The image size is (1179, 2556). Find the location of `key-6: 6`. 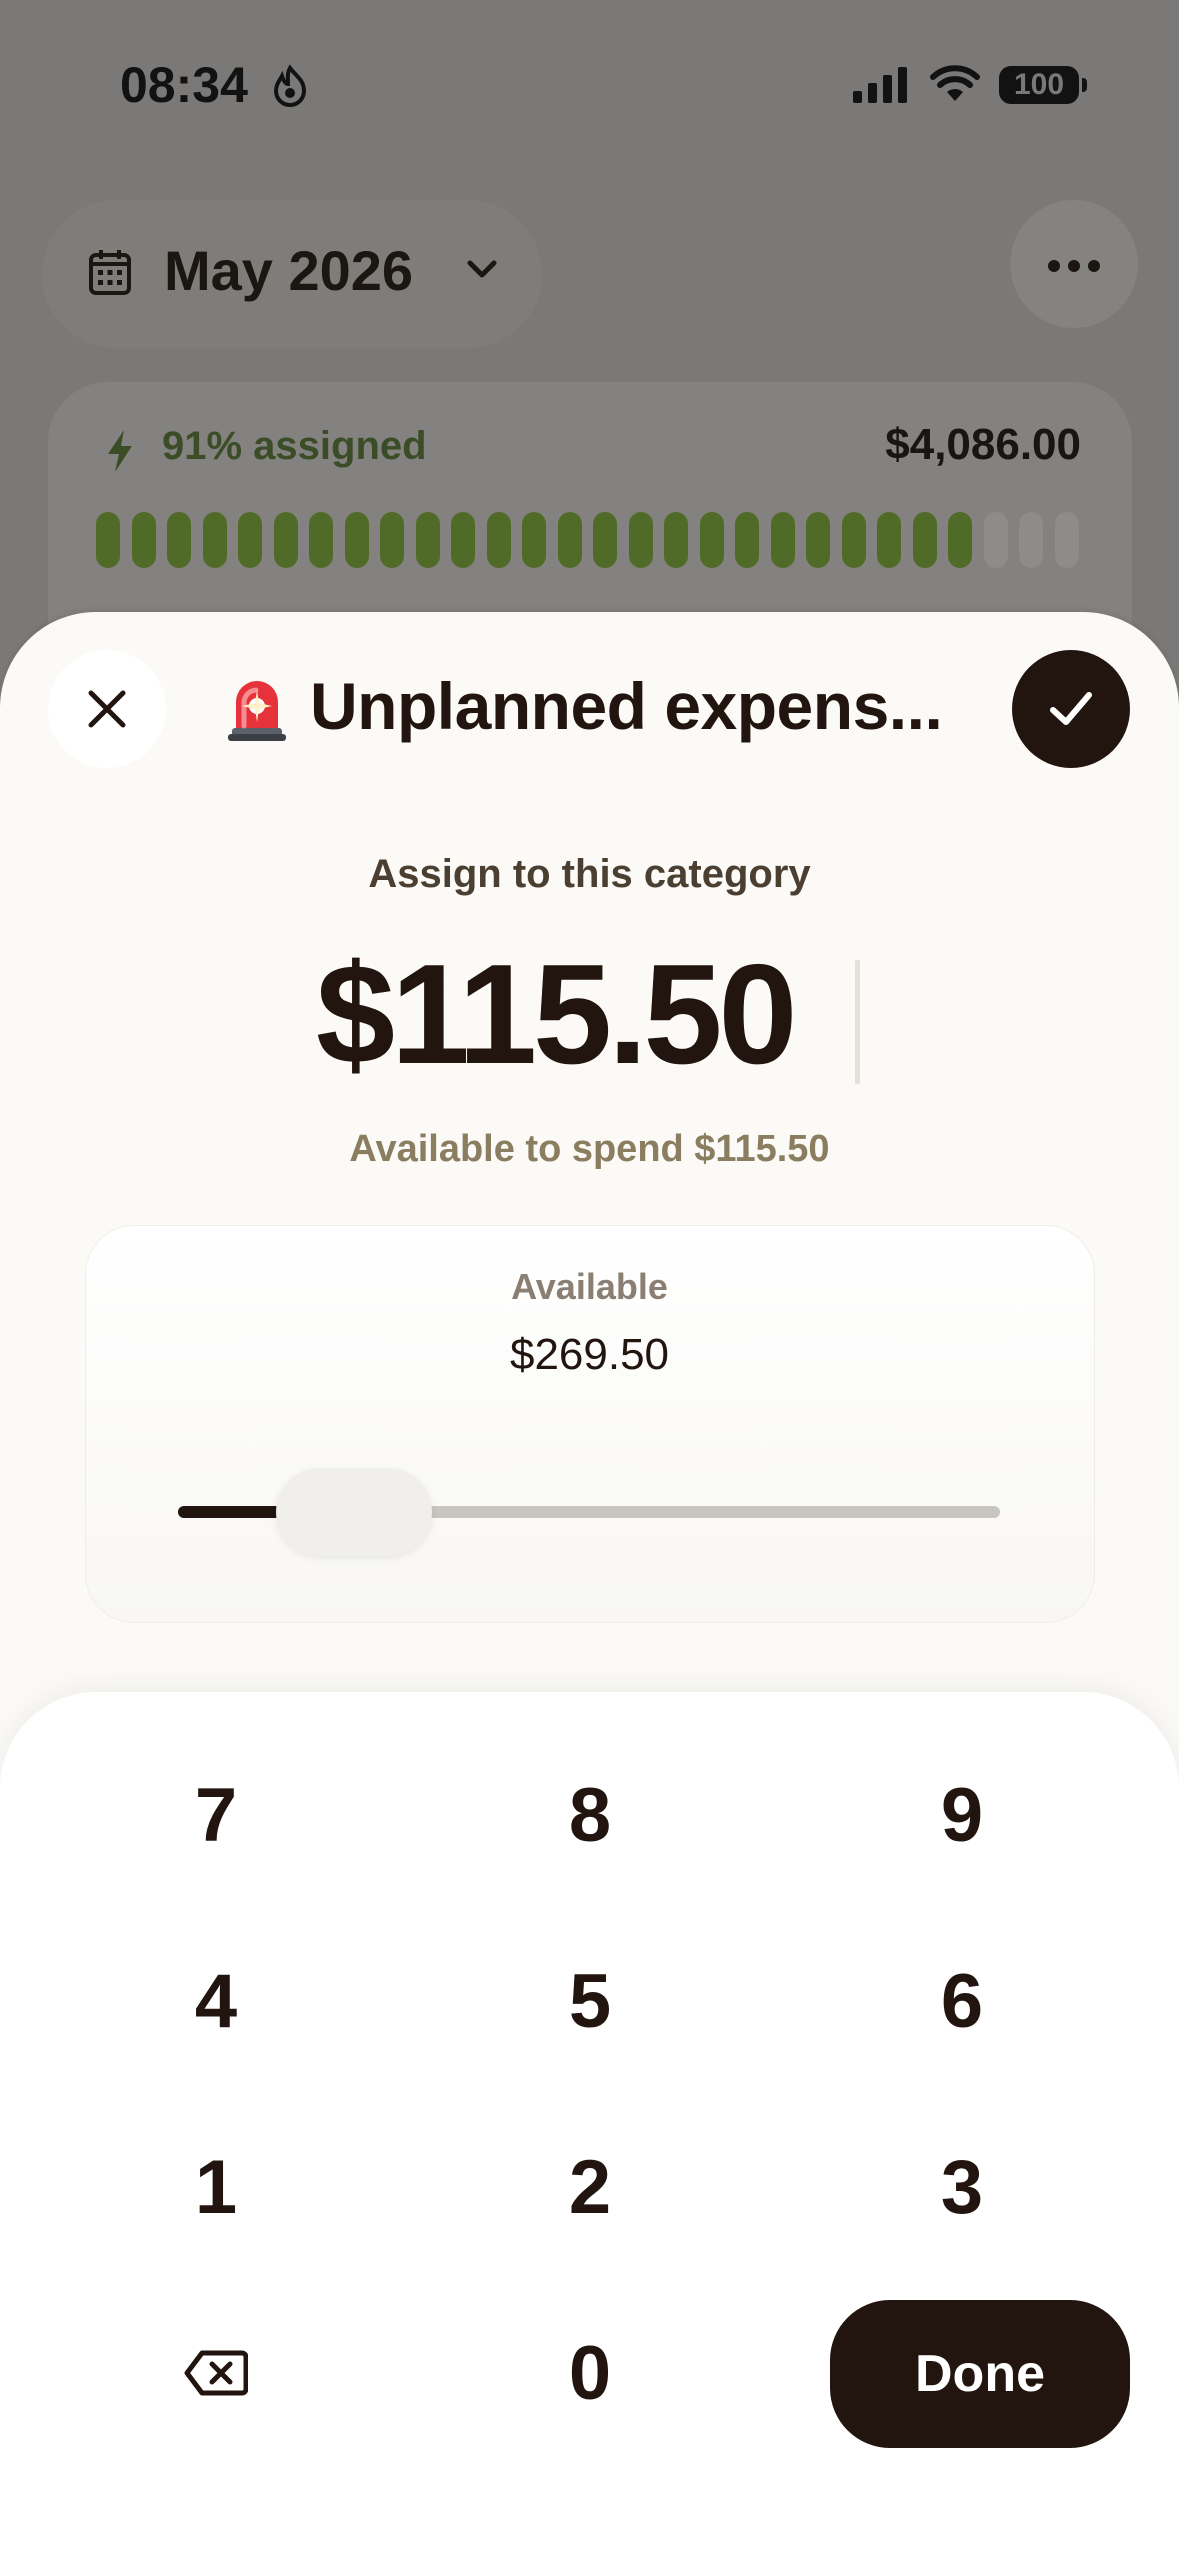

key-6: 6 is located at coordinates (962, 2001).